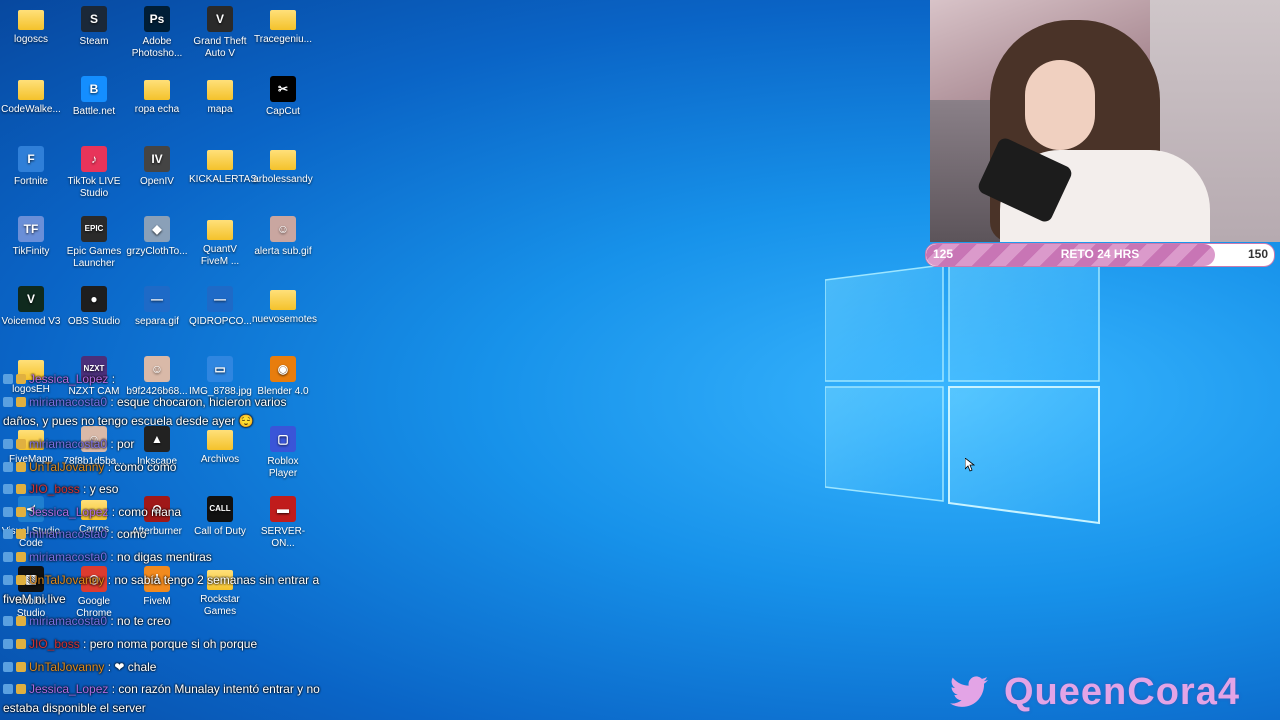 The height and width of the screenshot is (720, 1280). Describe the element at coordinates (31, 229) in the screenshot. I see `app-icon: TF` at that location.